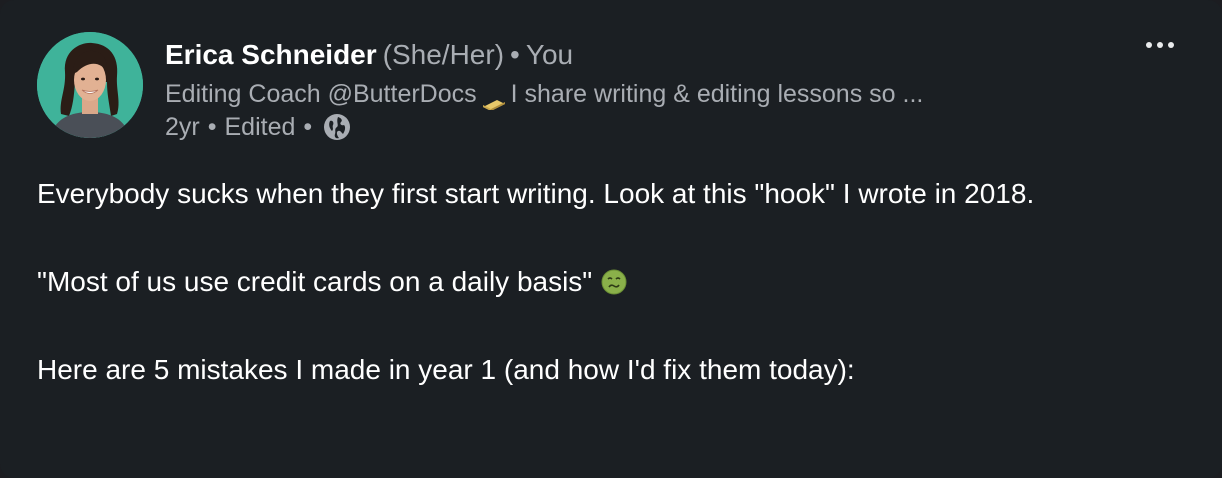 This screenshot has width=1222, height=478. Describe the element at coordinates (260, 127) in the screenshot. I see `edited-label: Edited` at that location.